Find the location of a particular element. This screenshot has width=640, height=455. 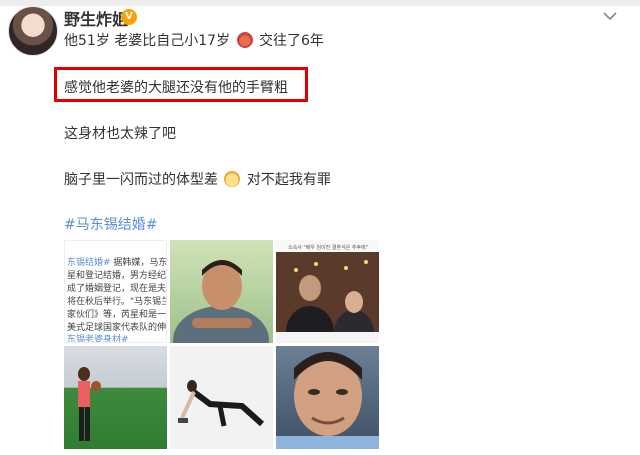

post-line-4: 脑子里一闪而过的体型差 对不起我有罪 is located at coordinates (197, 179).